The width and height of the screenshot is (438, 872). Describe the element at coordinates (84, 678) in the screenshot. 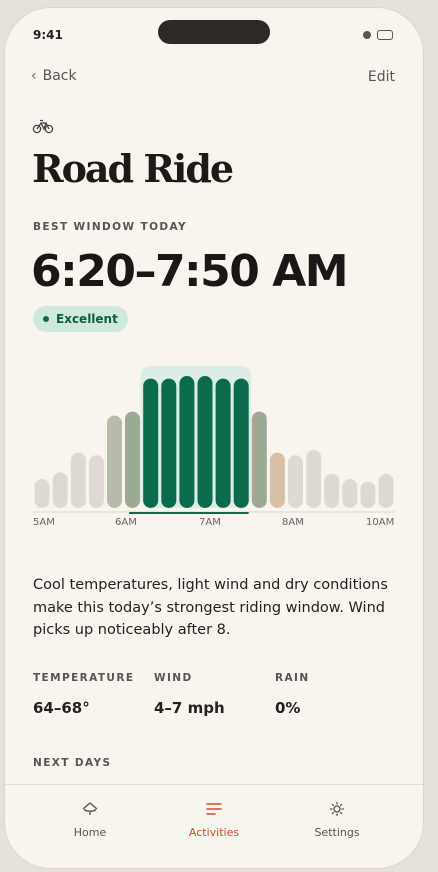

I see `stat-label: TEMPERATURE` at that location.